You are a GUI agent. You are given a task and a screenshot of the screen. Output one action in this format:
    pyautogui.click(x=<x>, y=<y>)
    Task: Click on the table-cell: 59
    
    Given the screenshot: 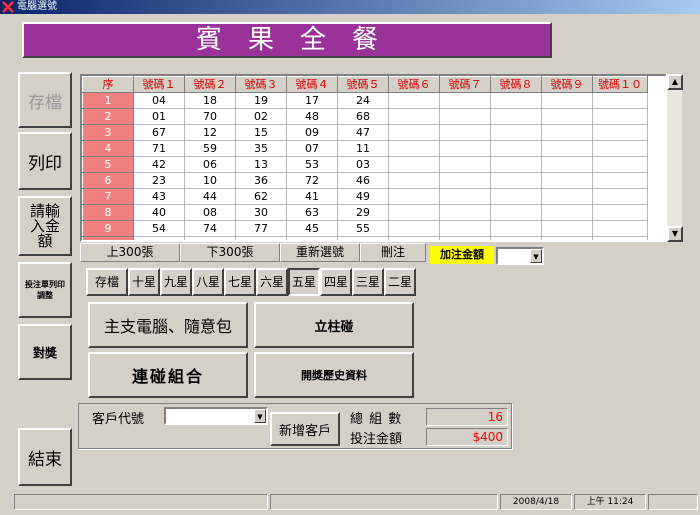 What is the action you would take?
    pyautogui.click(x=210, y=148)
    